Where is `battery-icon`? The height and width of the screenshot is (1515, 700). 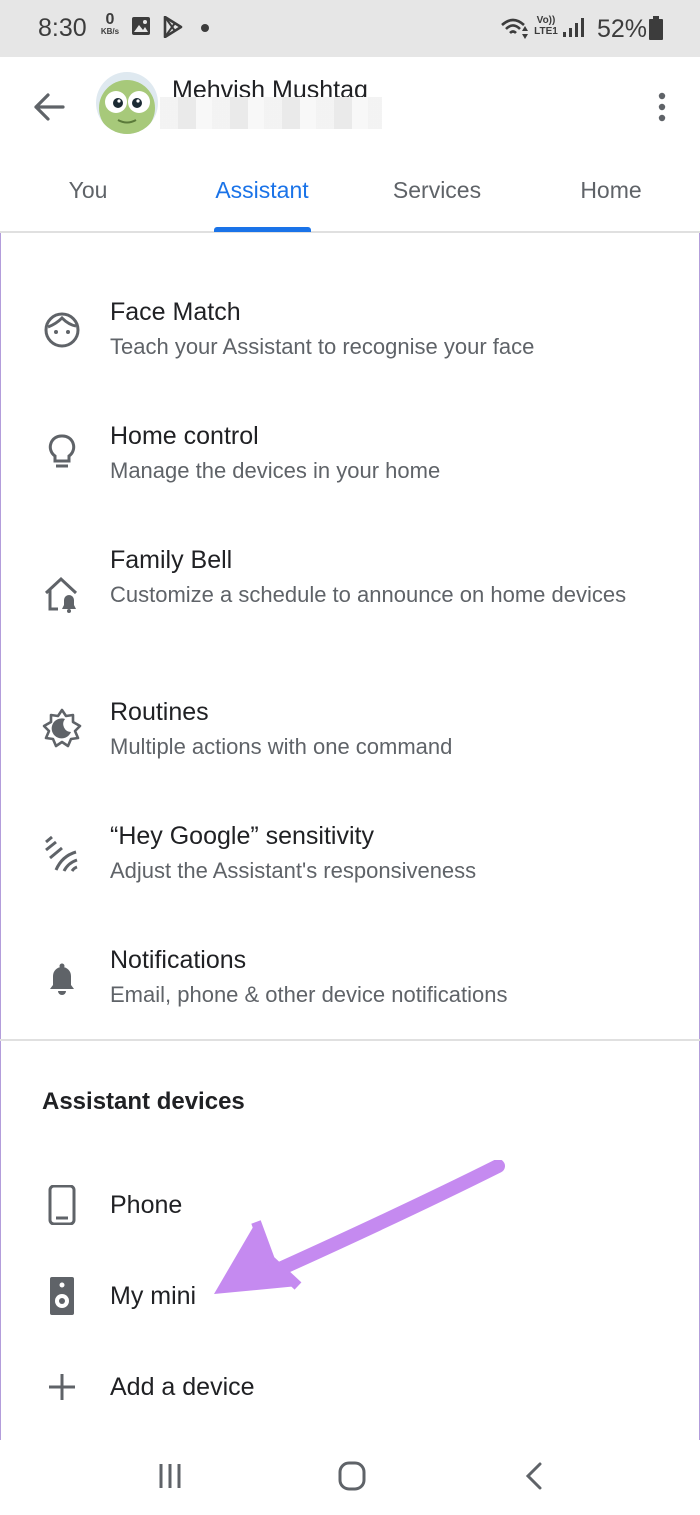
battery-icon is located at coordinates (656, 28).